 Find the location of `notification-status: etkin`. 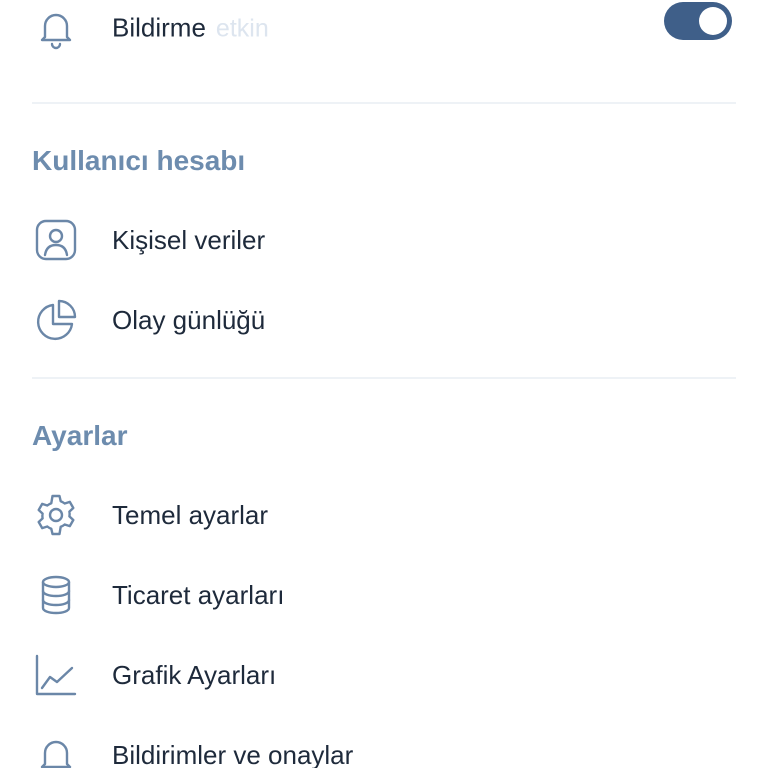

notification-status: etkin is located at coordinates (242, 28).